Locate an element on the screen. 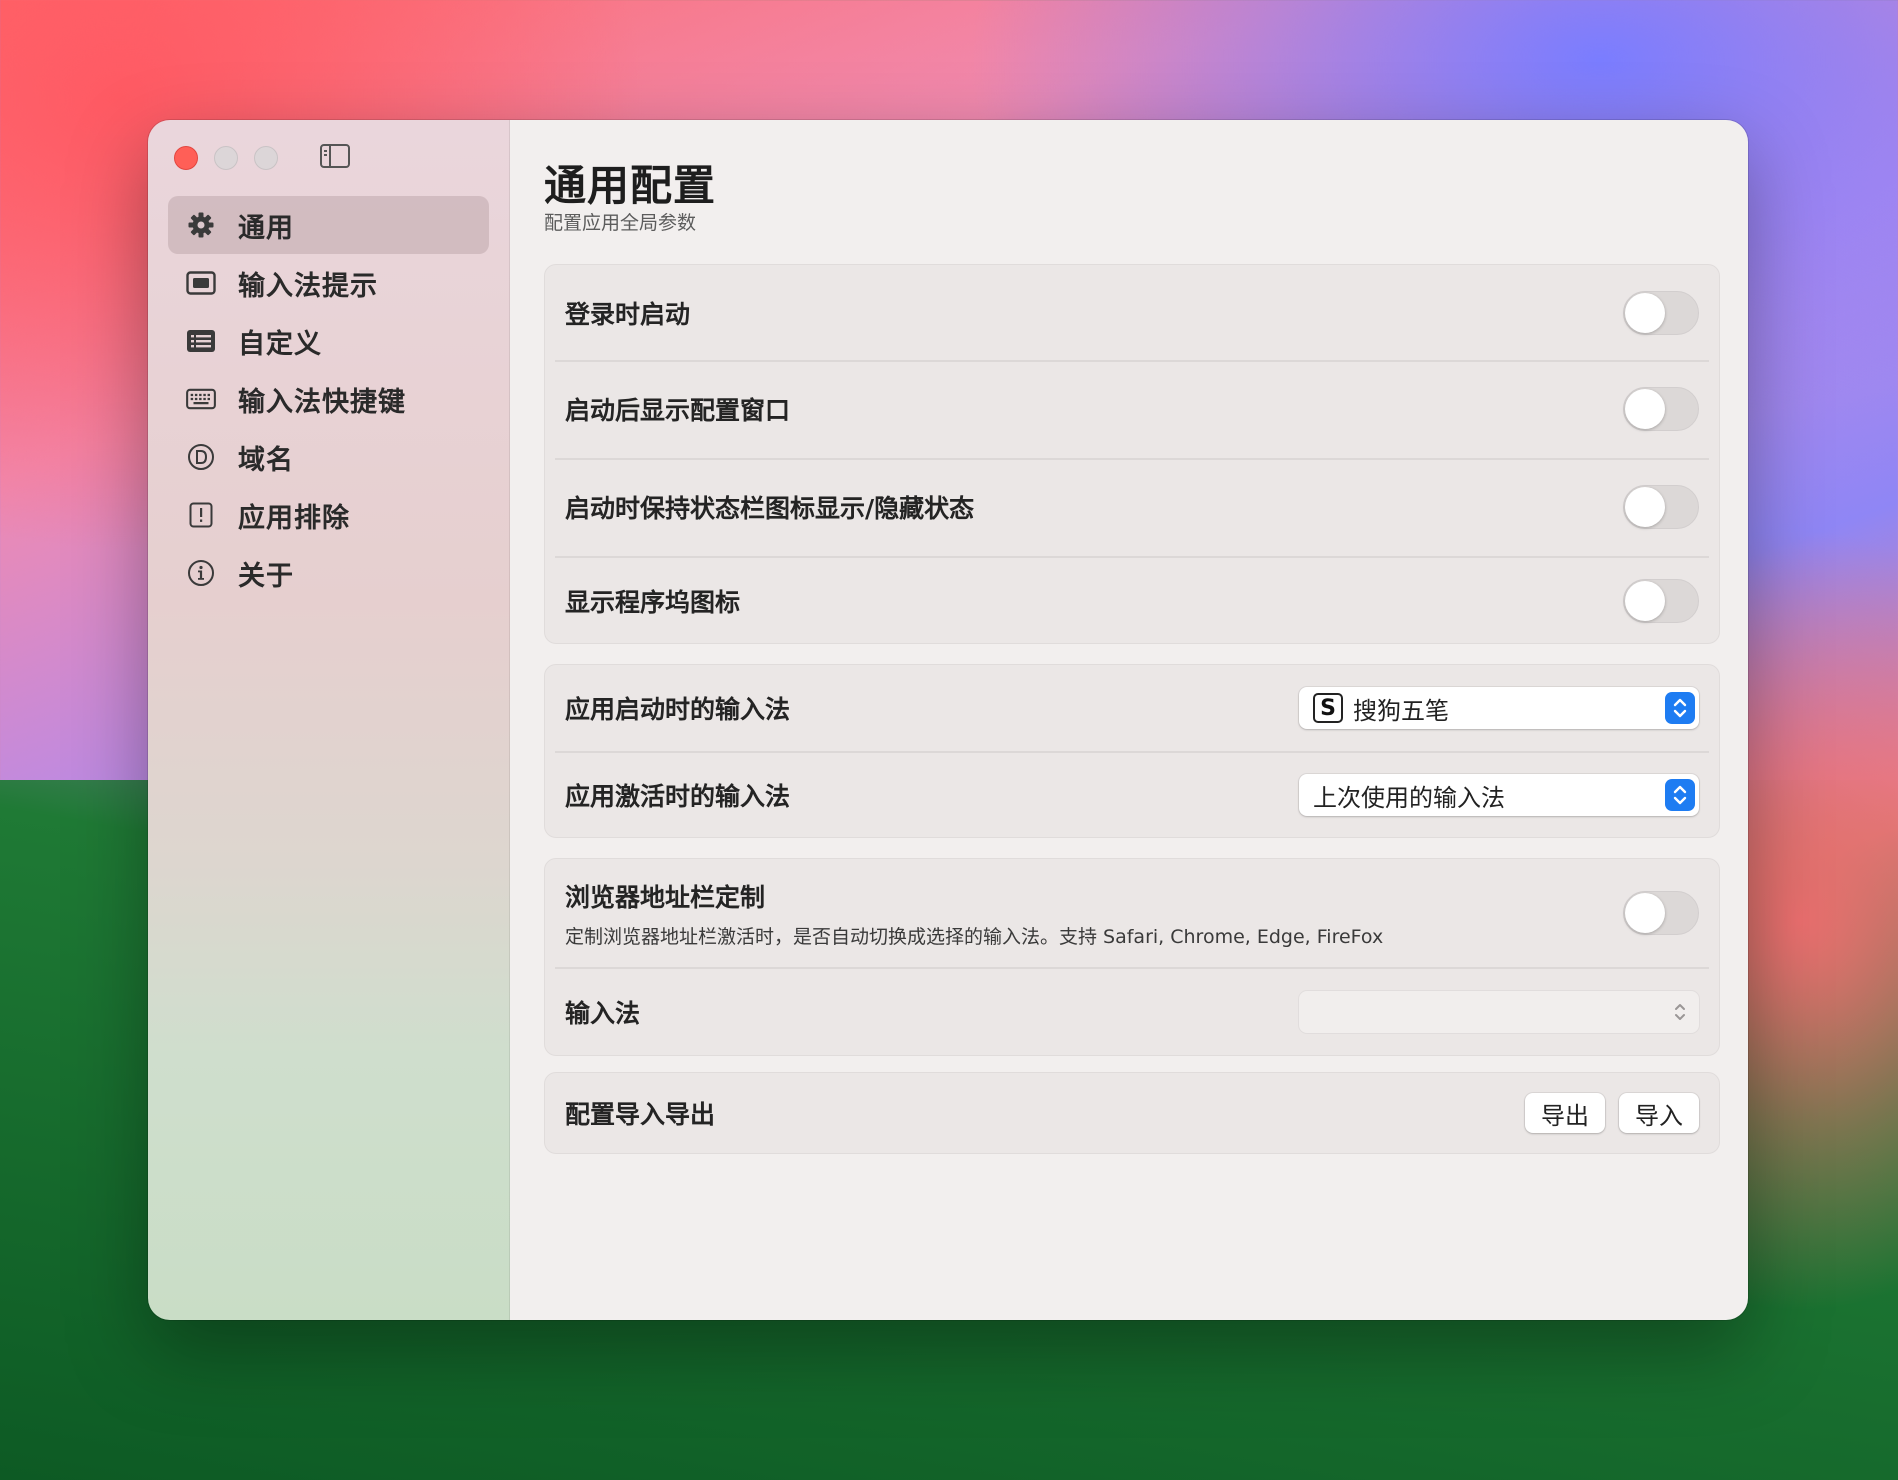  config-import-export-group: 配置导入导出 导出 导入 is located at coordinates (1132, 1113).